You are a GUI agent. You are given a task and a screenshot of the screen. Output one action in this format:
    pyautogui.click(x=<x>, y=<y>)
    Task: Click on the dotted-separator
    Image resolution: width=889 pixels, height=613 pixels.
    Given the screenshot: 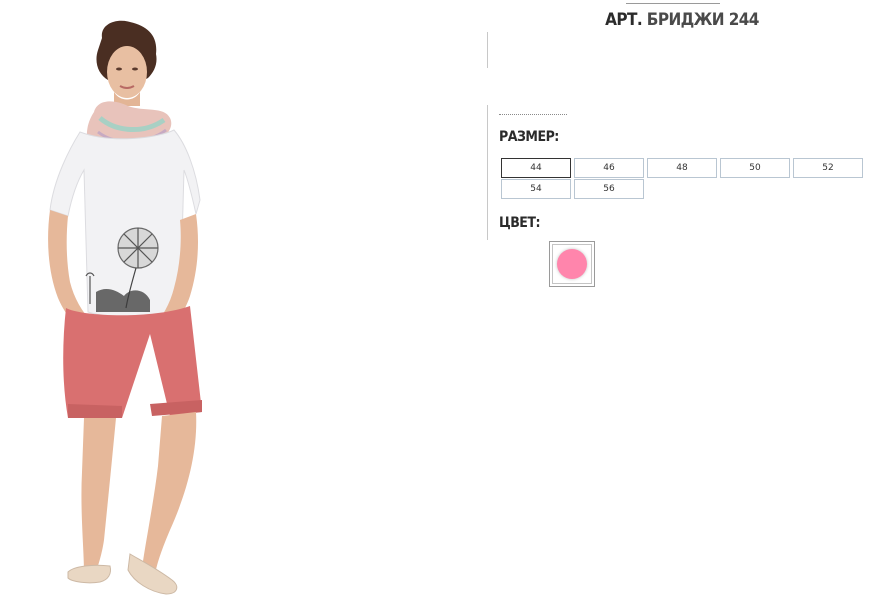 What is the action you would take?
    pyautogui.click(x=533, y=114)
    